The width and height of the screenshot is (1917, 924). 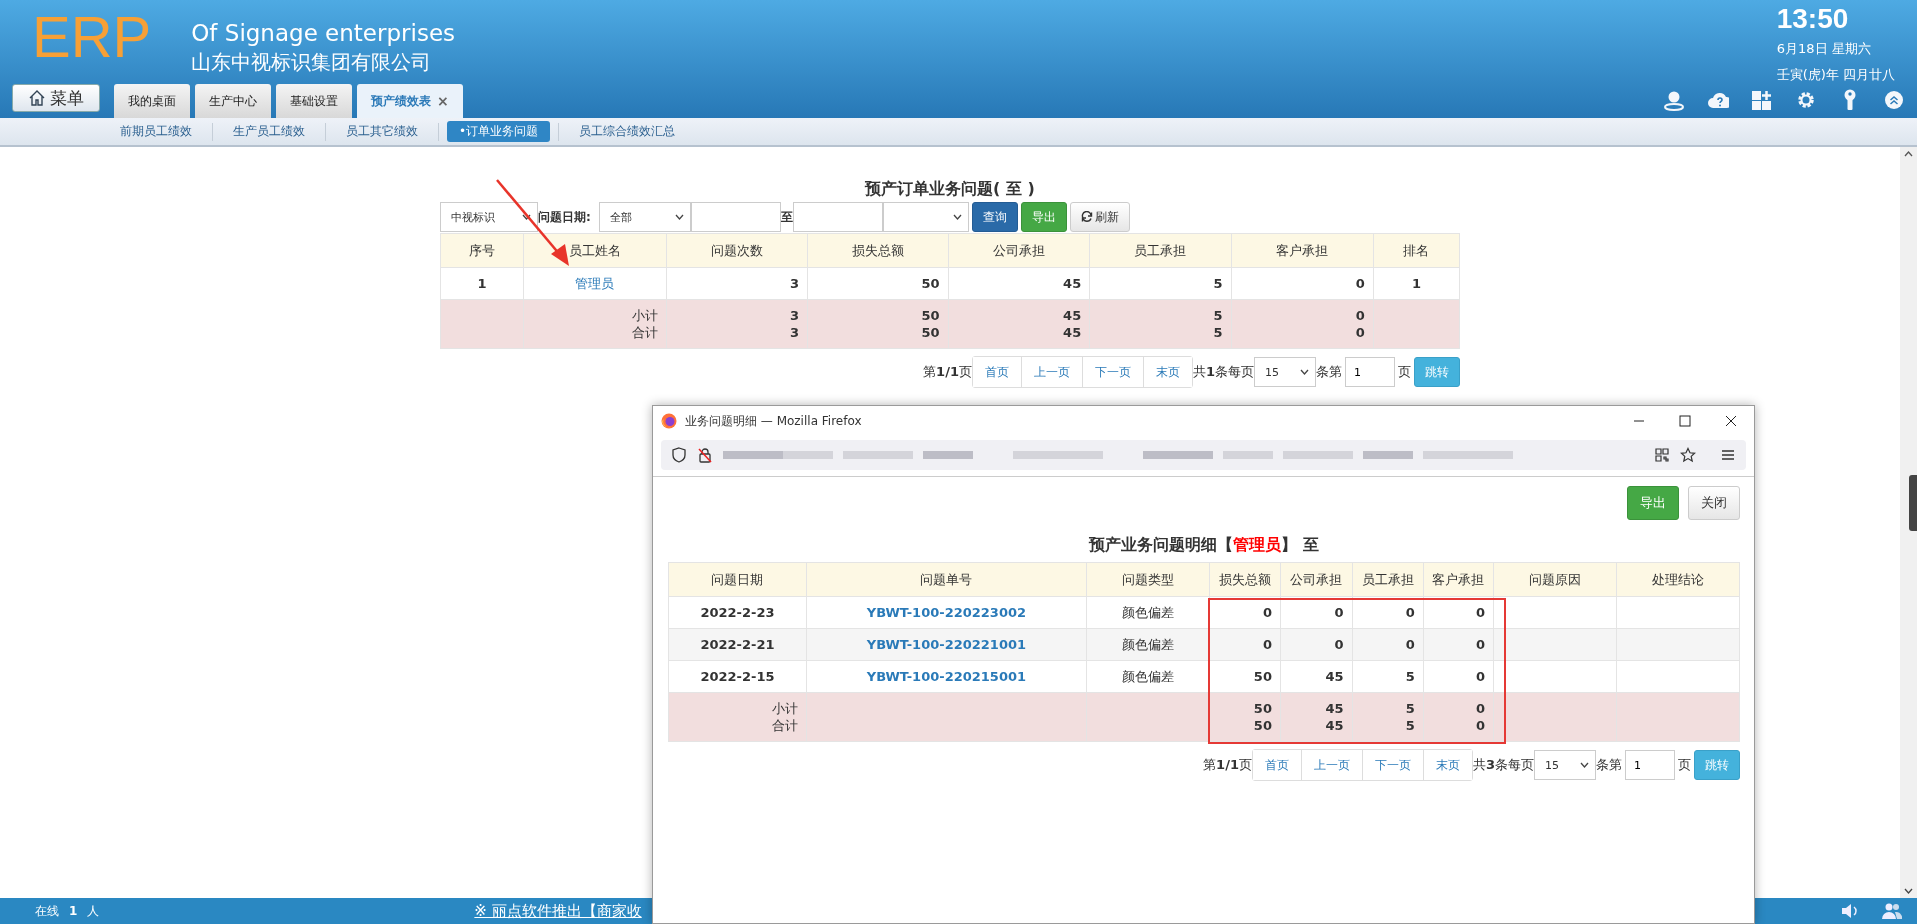 I want to click on users-icon, so click(x=1892, y=911).